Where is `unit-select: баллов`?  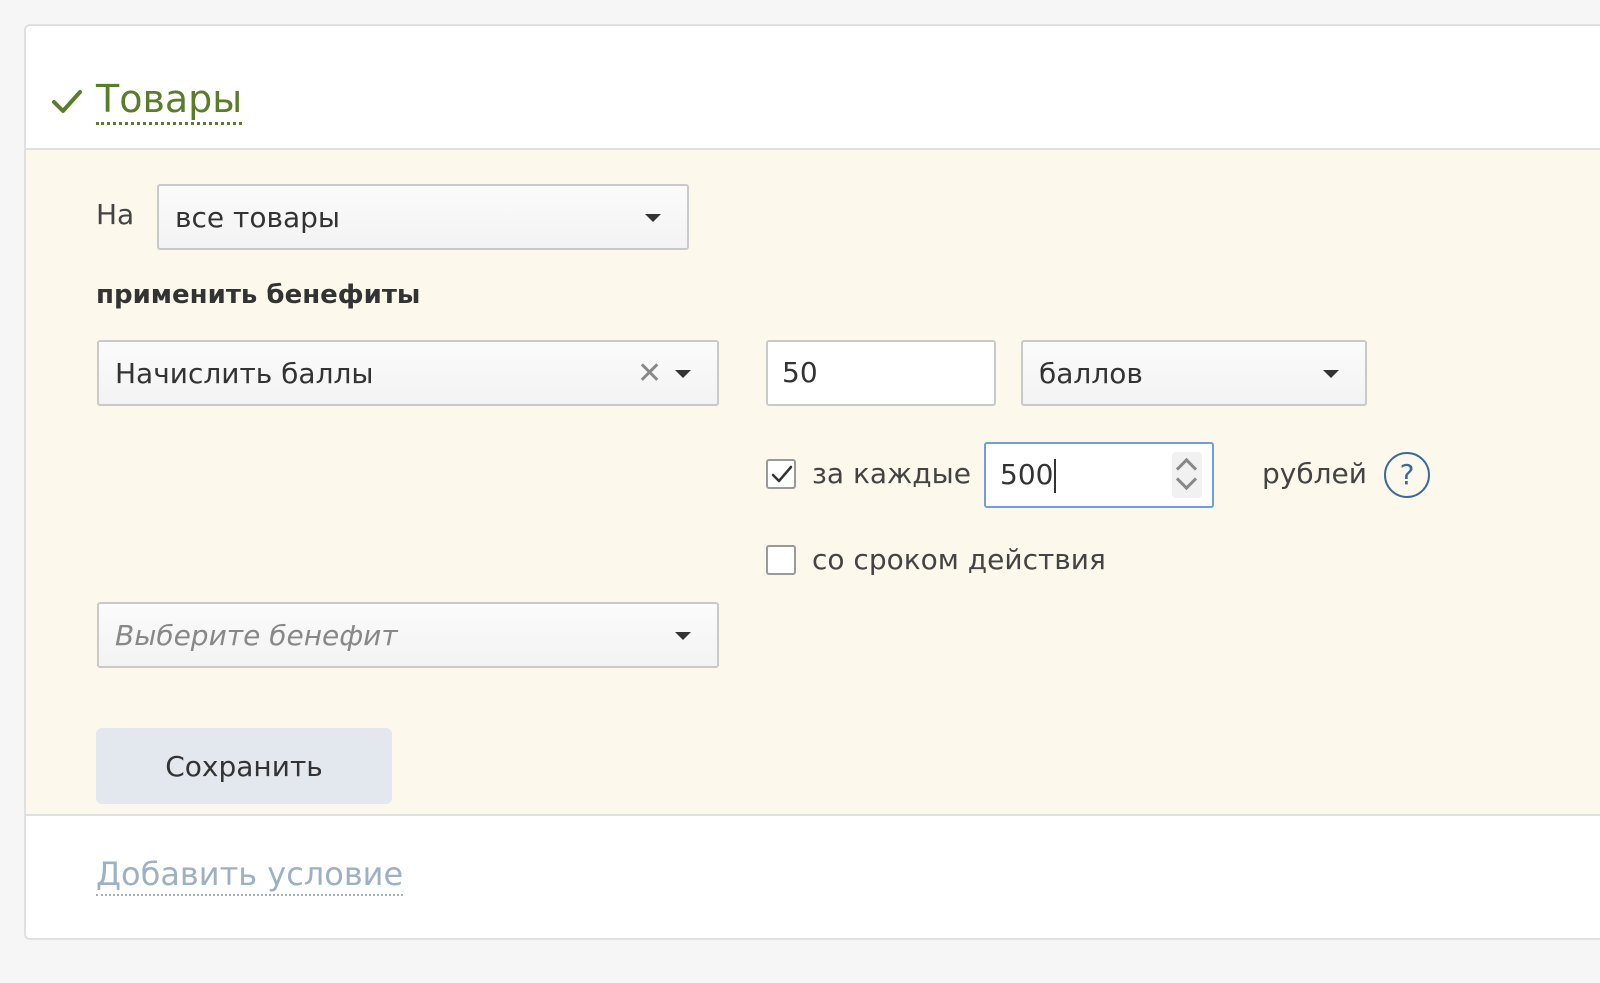
unit-select: баллов is located at coordinates (1194, 373).